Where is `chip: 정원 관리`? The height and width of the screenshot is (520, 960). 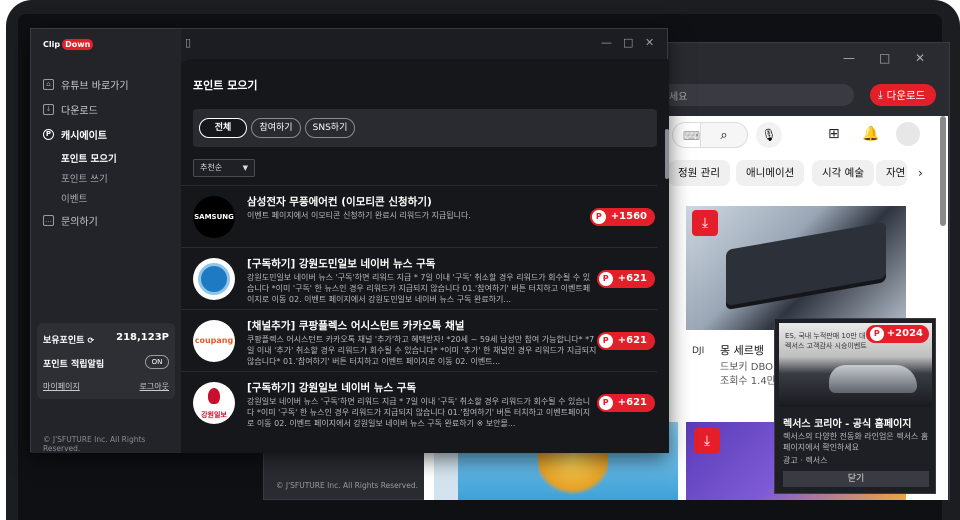 chip: 정원 관리 is located at coordinates (699, 173).